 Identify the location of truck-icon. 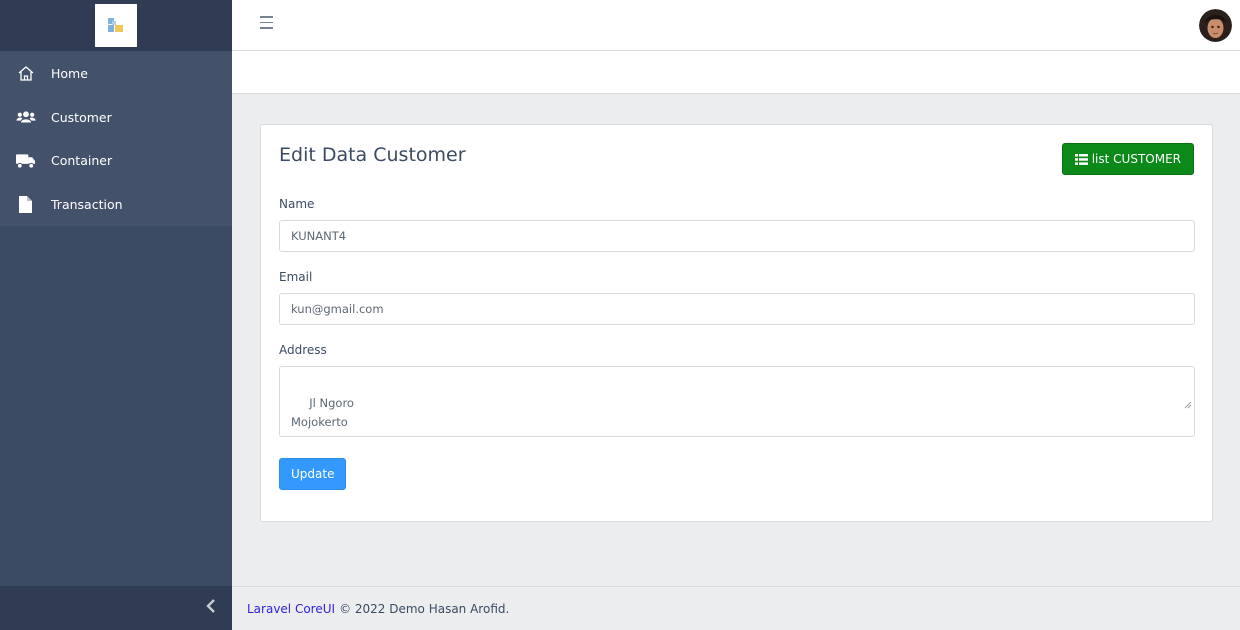
(26, 161).